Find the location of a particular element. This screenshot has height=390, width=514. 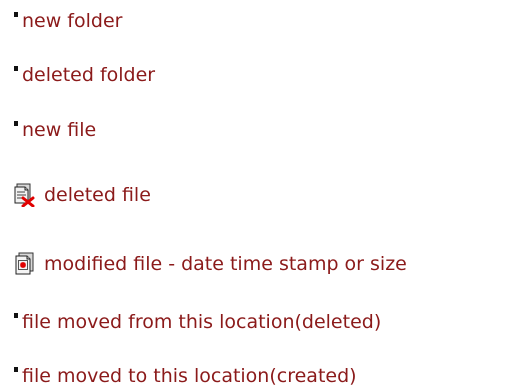

legend-item-deleted-folder: deleted folder is located at coordinates (84, 75).